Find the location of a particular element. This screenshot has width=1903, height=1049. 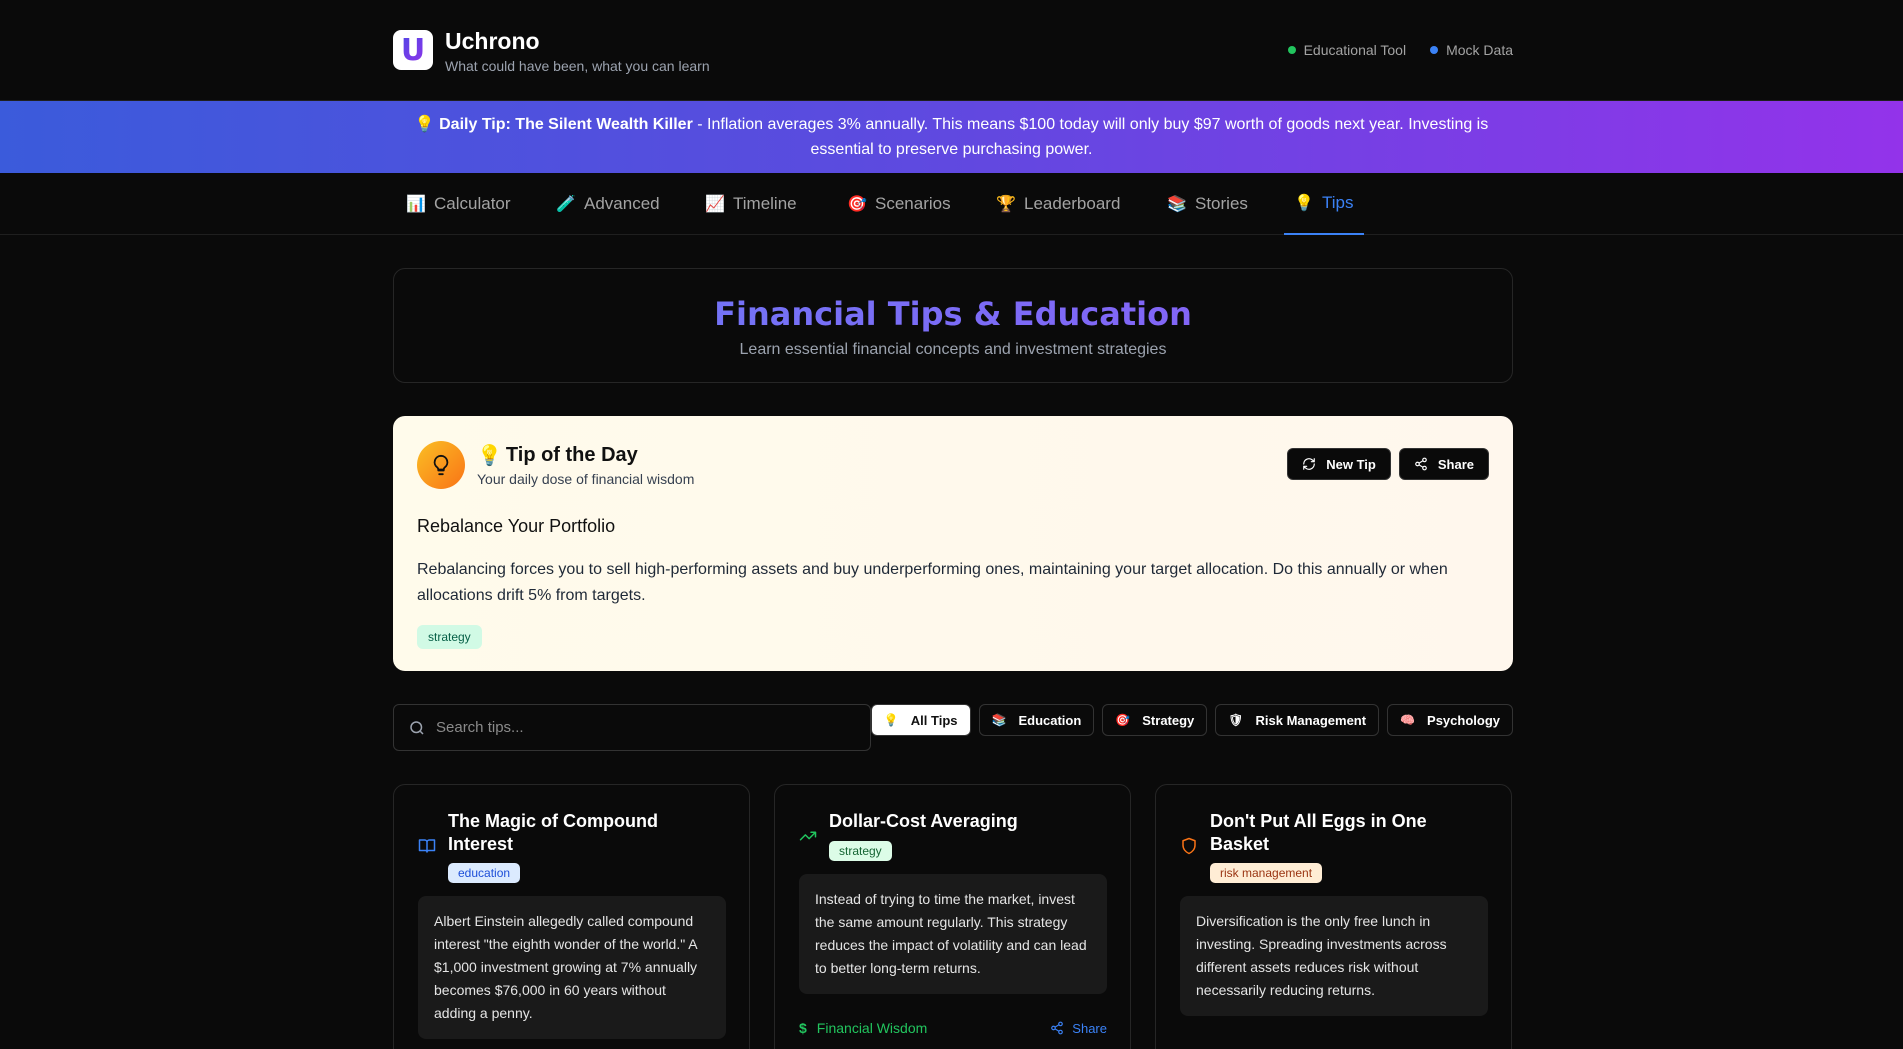

tip-heading: Rebalance Your Portfolio is located at coordinates (516, 526).